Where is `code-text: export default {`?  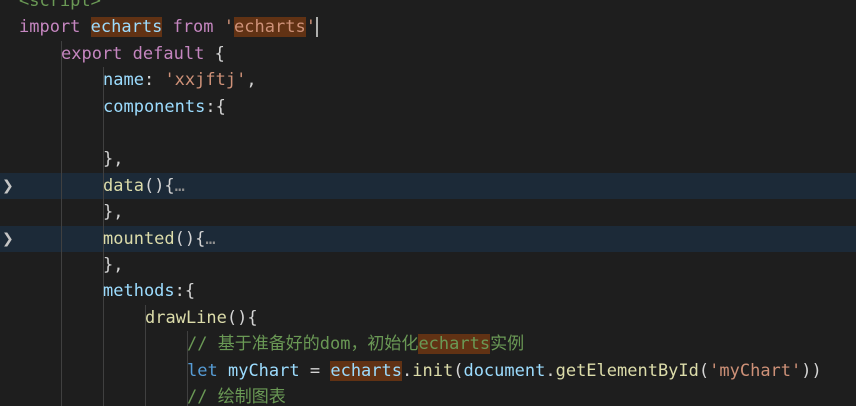 code-text: export default { is located at coordinates (143, 54).